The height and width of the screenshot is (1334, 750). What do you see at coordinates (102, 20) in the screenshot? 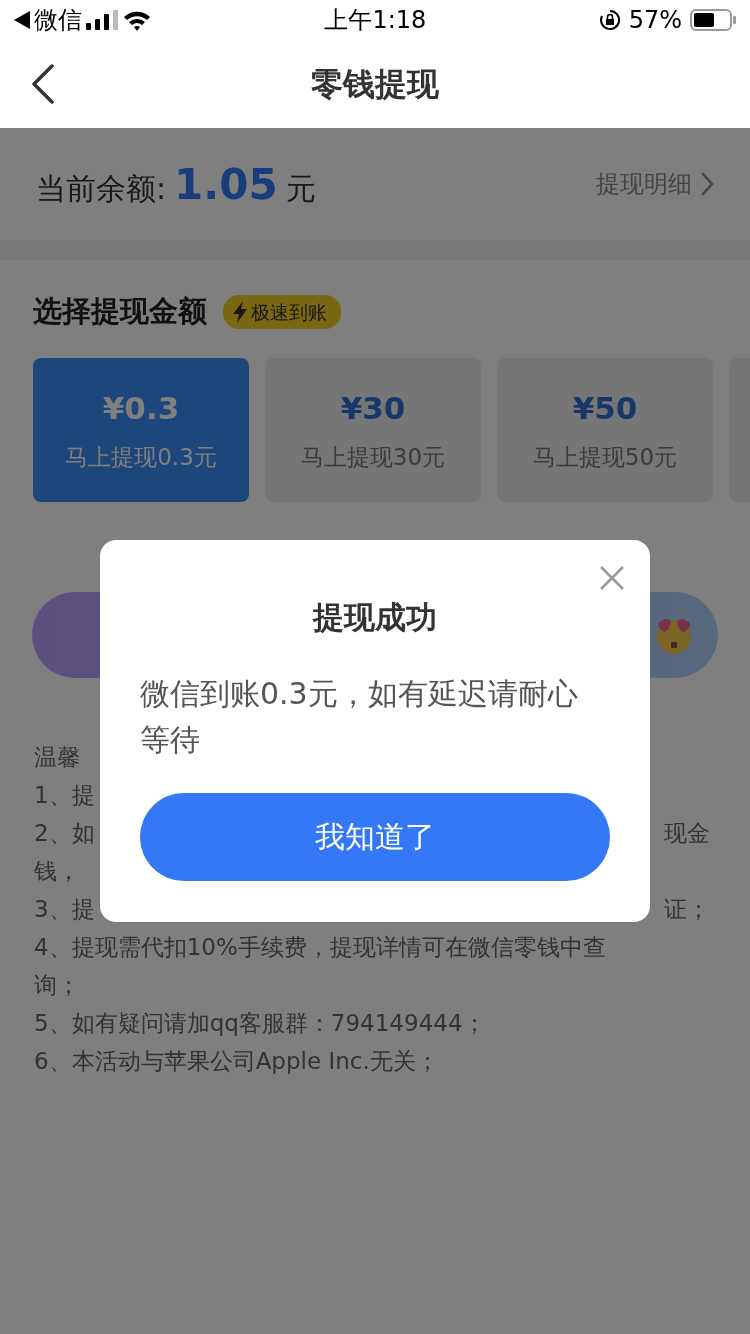
I see `signal-icon` at bounding box center [102, 20].